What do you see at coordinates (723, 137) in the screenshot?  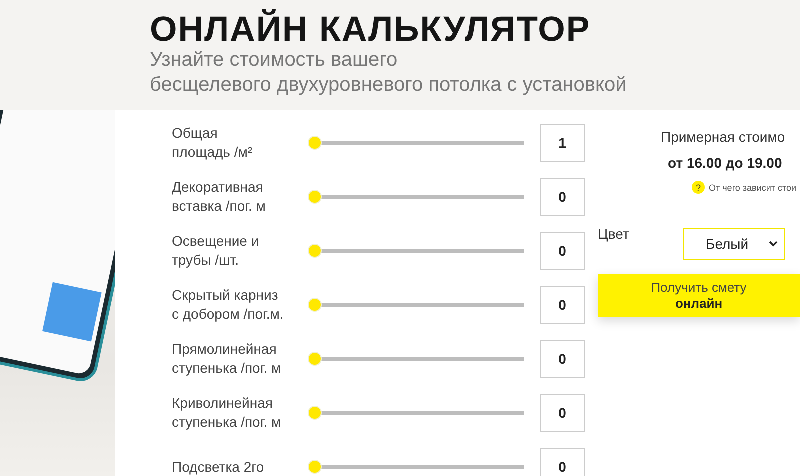 I see `estimate-title: Примерная стоимо` at bounding box center [723, 137].